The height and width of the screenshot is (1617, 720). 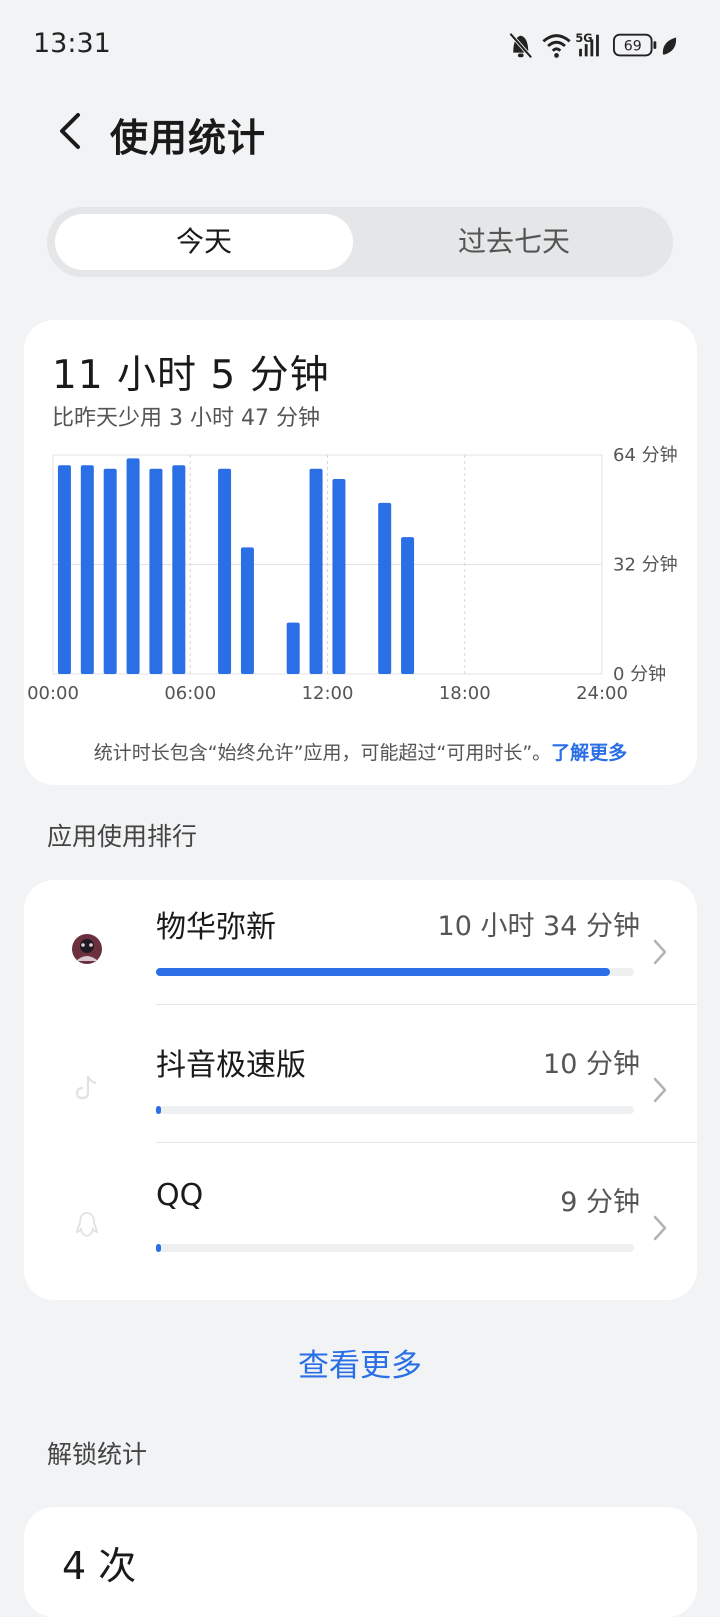 What do you see at coordinates (591, 1064) in the screenshot?
I see `app-usage-time: 10 分钟` at bounding box center [591, 1064].